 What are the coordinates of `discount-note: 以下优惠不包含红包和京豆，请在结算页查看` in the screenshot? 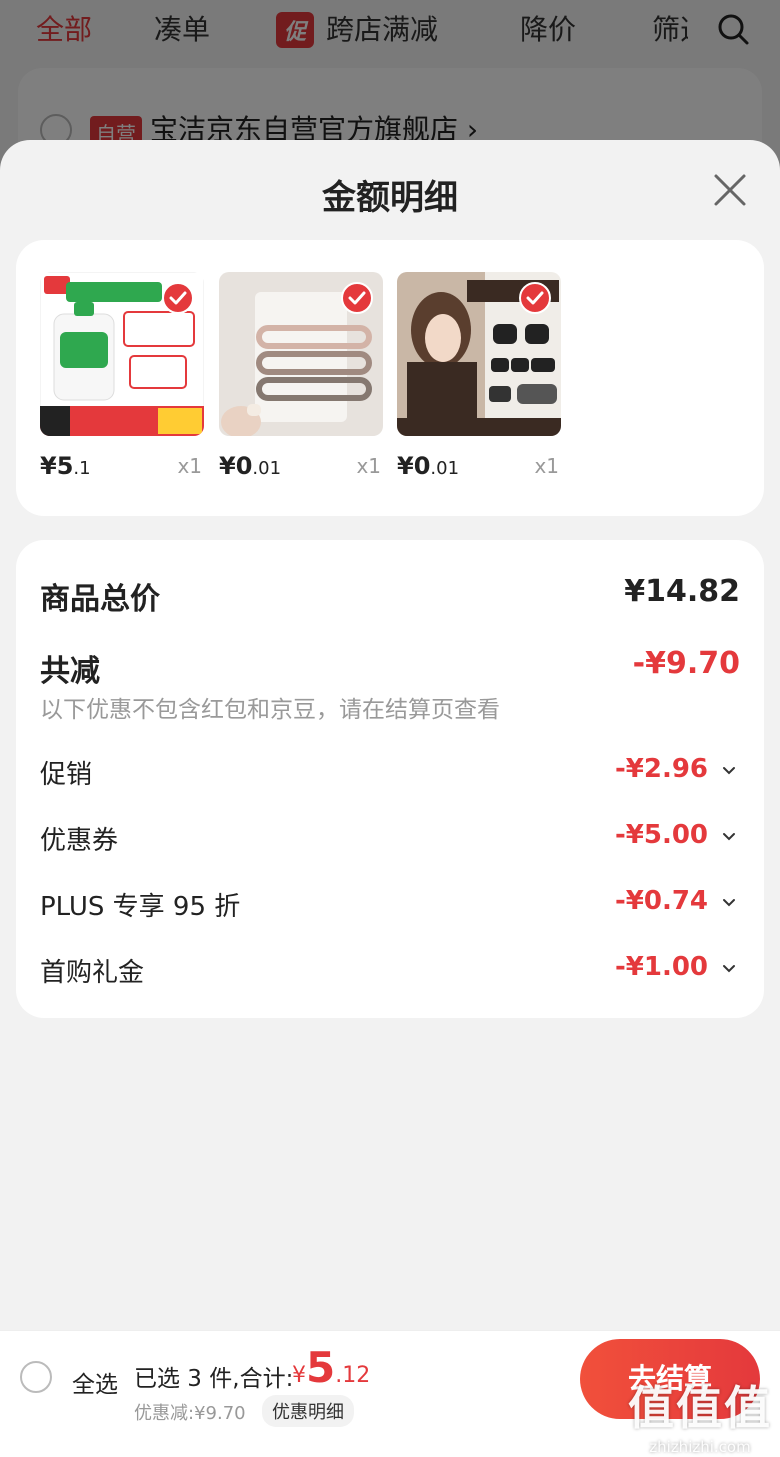 It's located at (270, 710).